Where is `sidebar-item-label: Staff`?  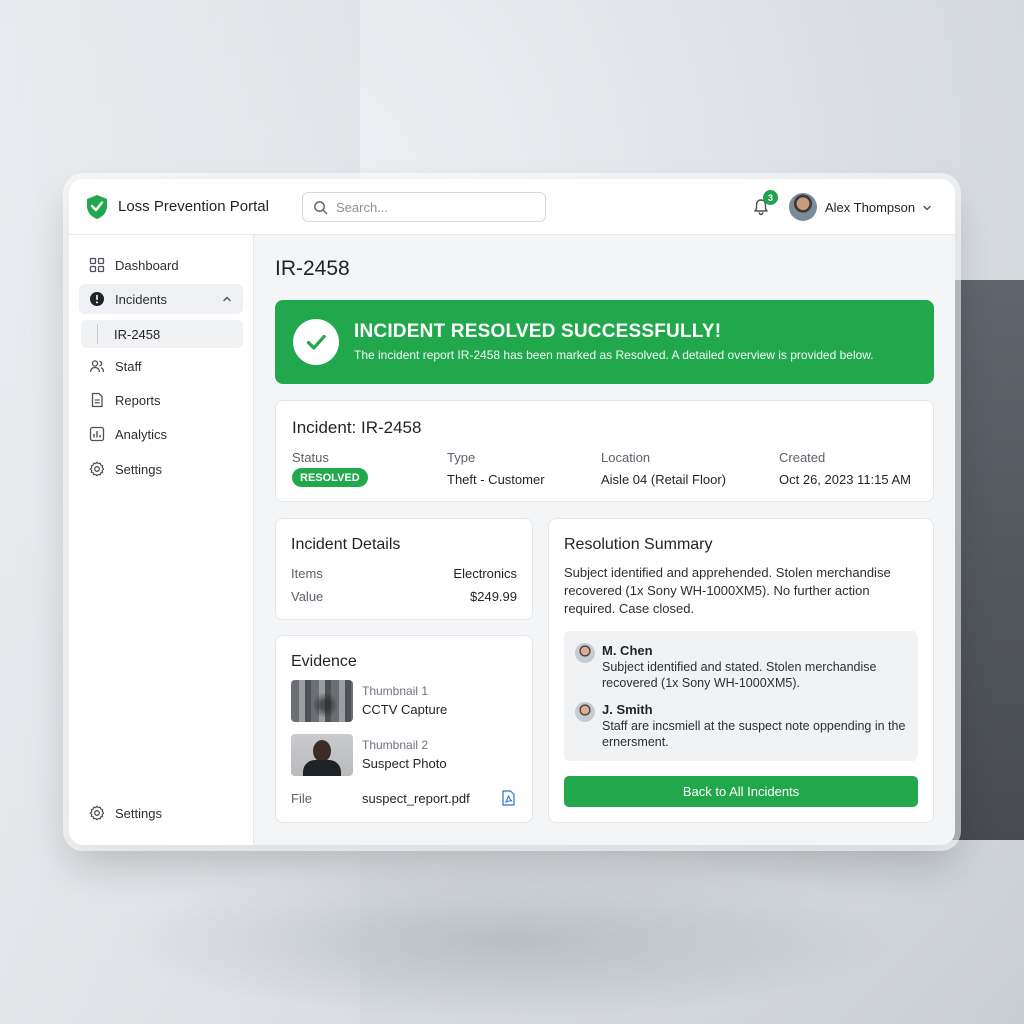
sidebar-item-label: Staff is located at coordinates (128, 366).